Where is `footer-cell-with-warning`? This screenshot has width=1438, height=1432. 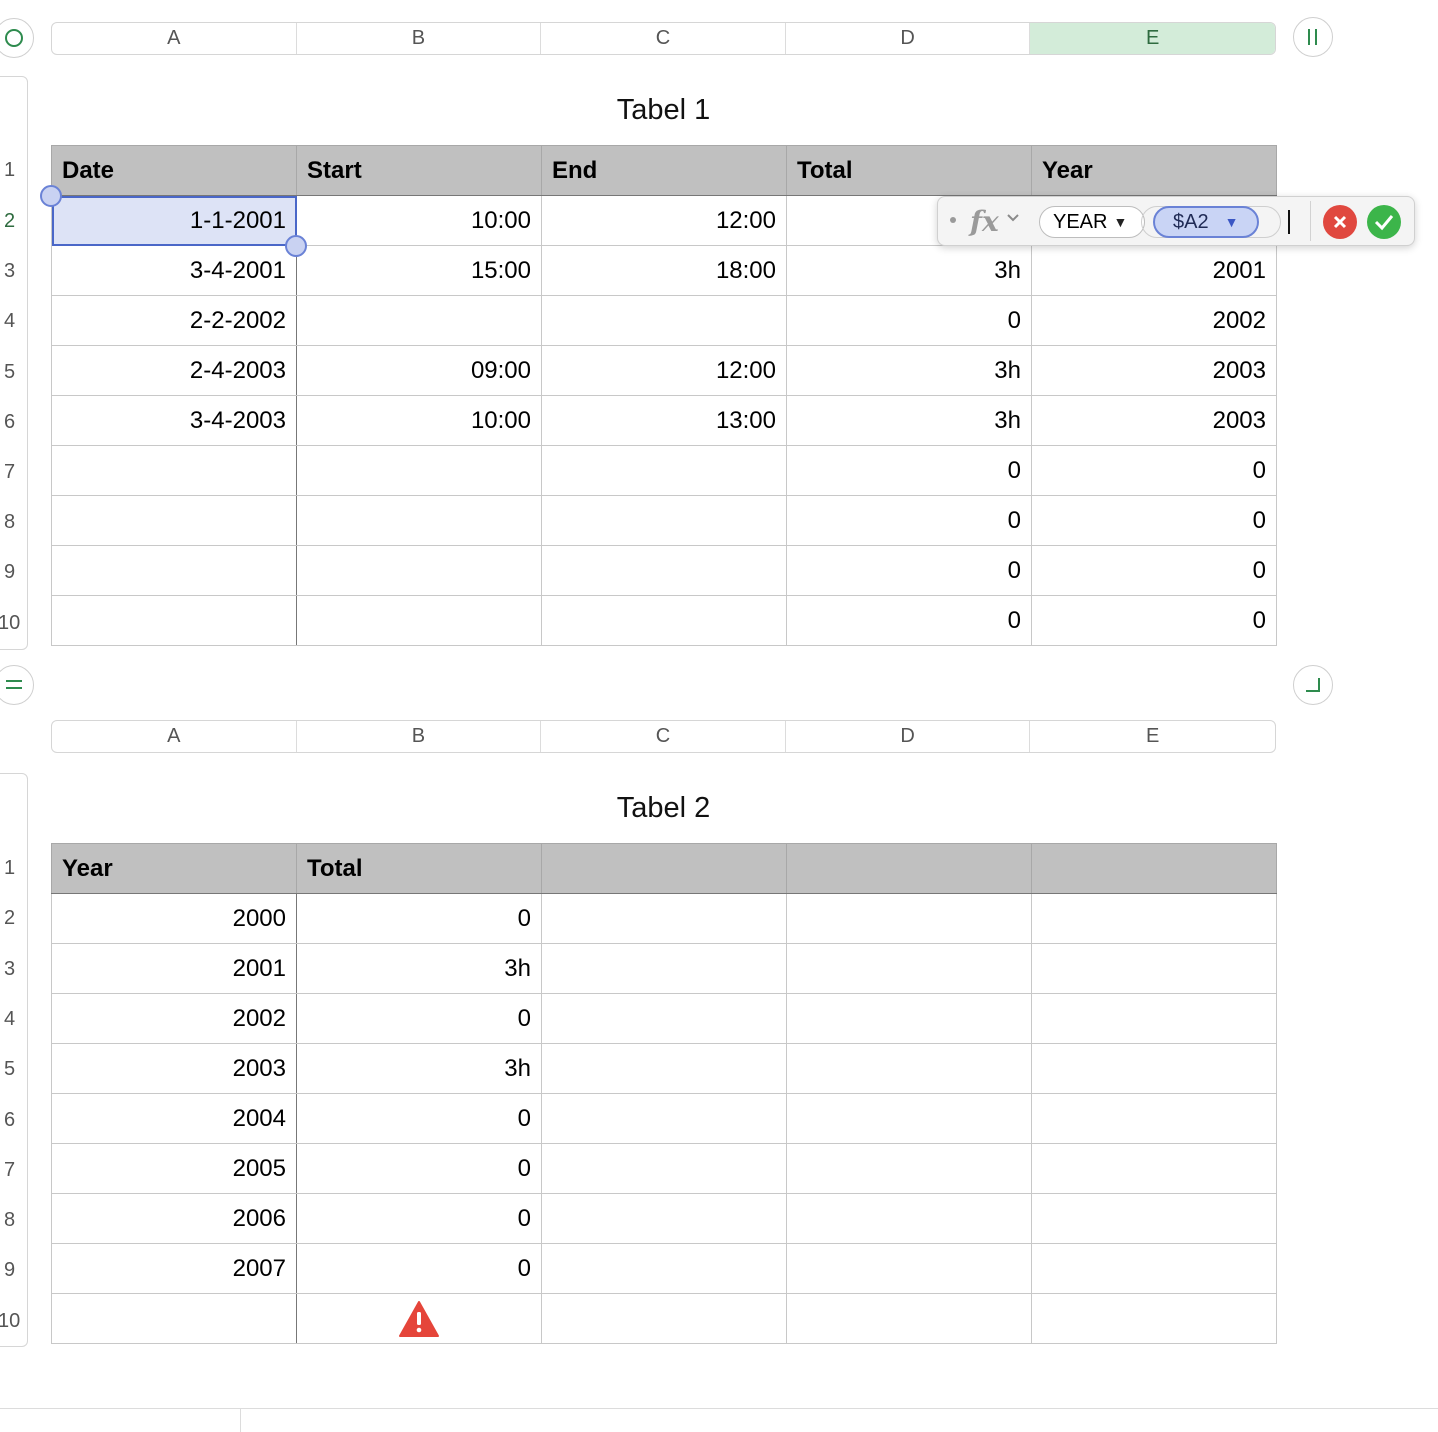 footer-cell-with-warning is located at coordinates (419, 1318).